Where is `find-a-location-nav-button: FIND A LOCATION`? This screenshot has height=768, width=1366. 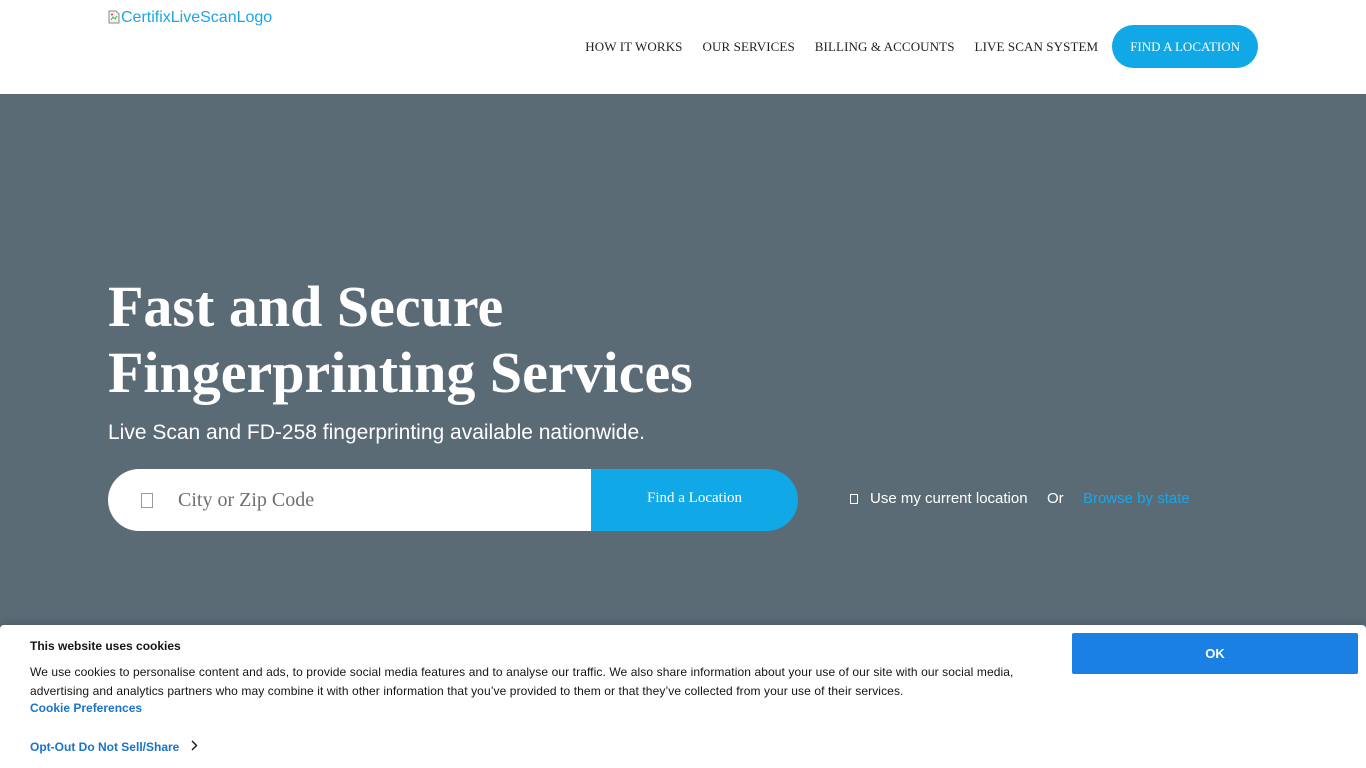
find-a-location-nav-button: FIND A LOCATION is located at coordinates (1185, 46).